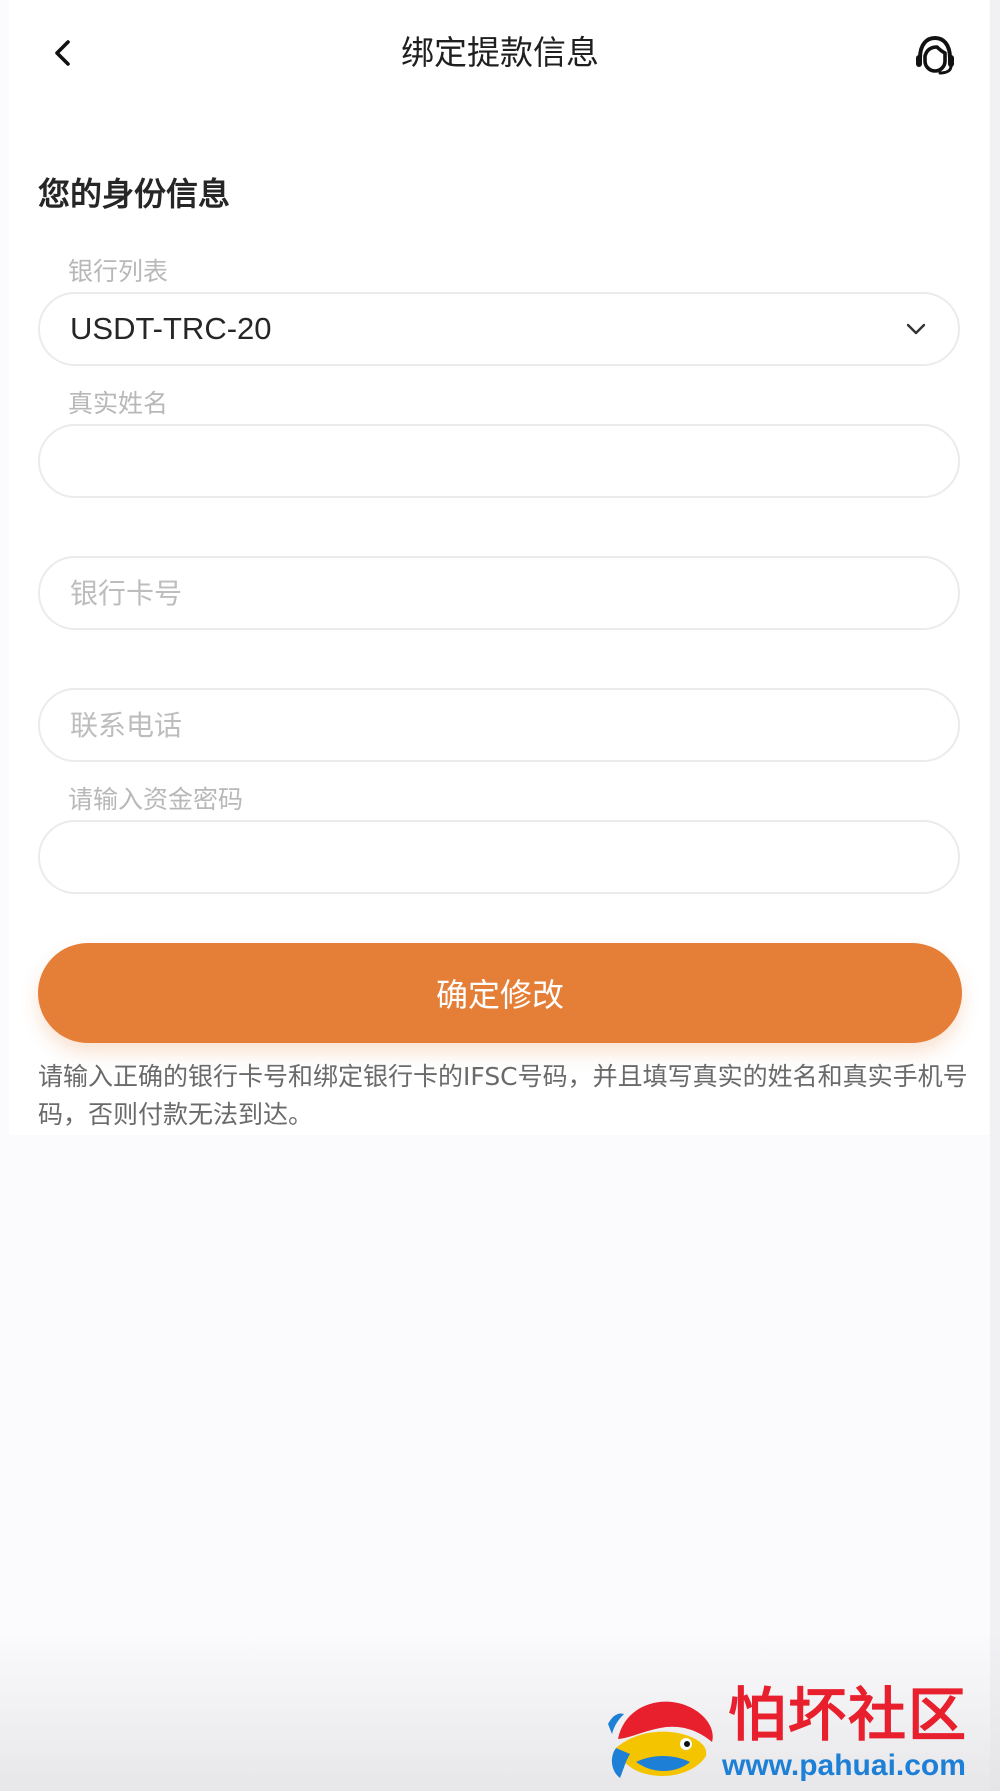 The width and height of the screenshot is (1000, 1791). I want to click on real-name-field-container, so click(499, 461).